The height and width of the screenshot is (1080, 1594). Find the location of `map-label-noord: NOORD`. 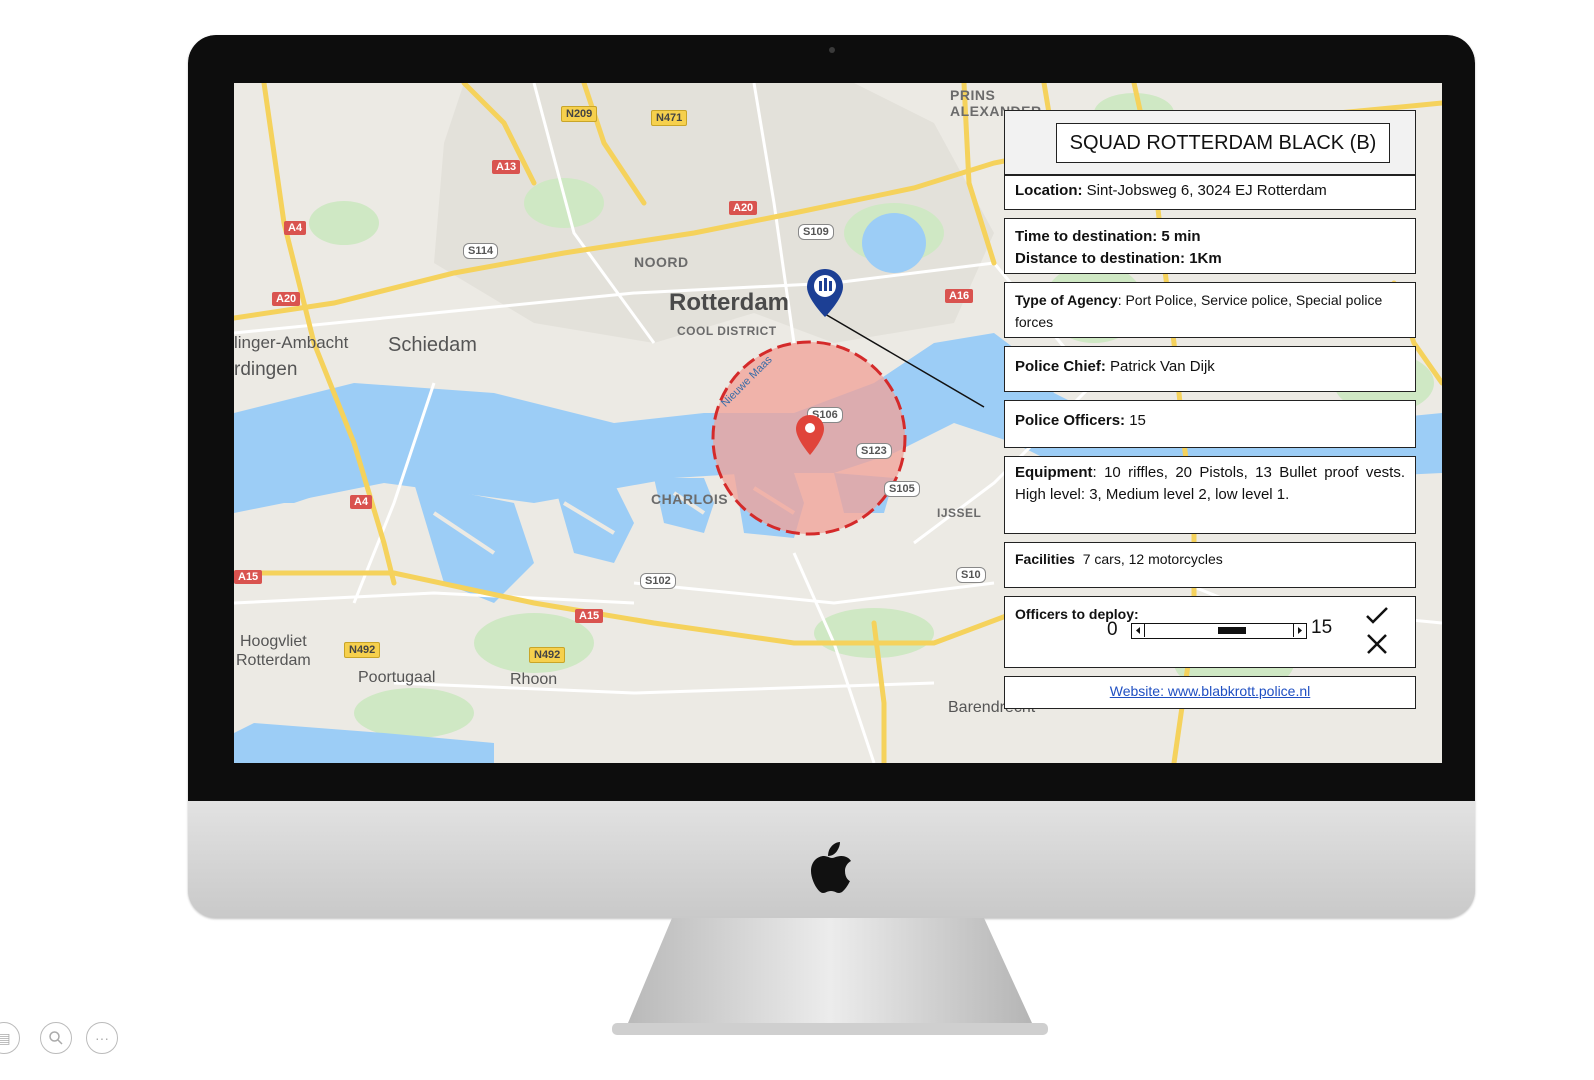

map-label-noord: NOORD is located at coordinates (661, 262).